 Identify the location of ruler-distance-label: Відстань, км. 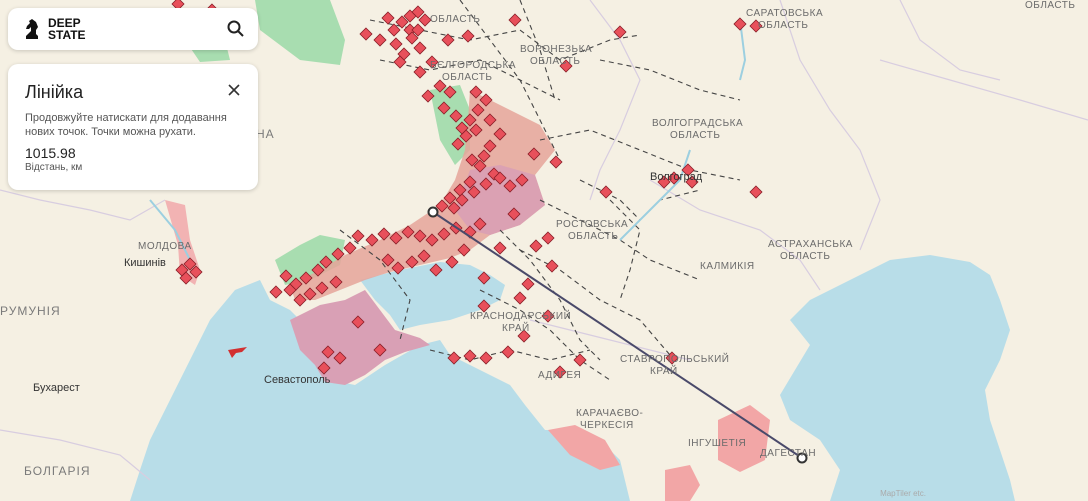
(54, 167).